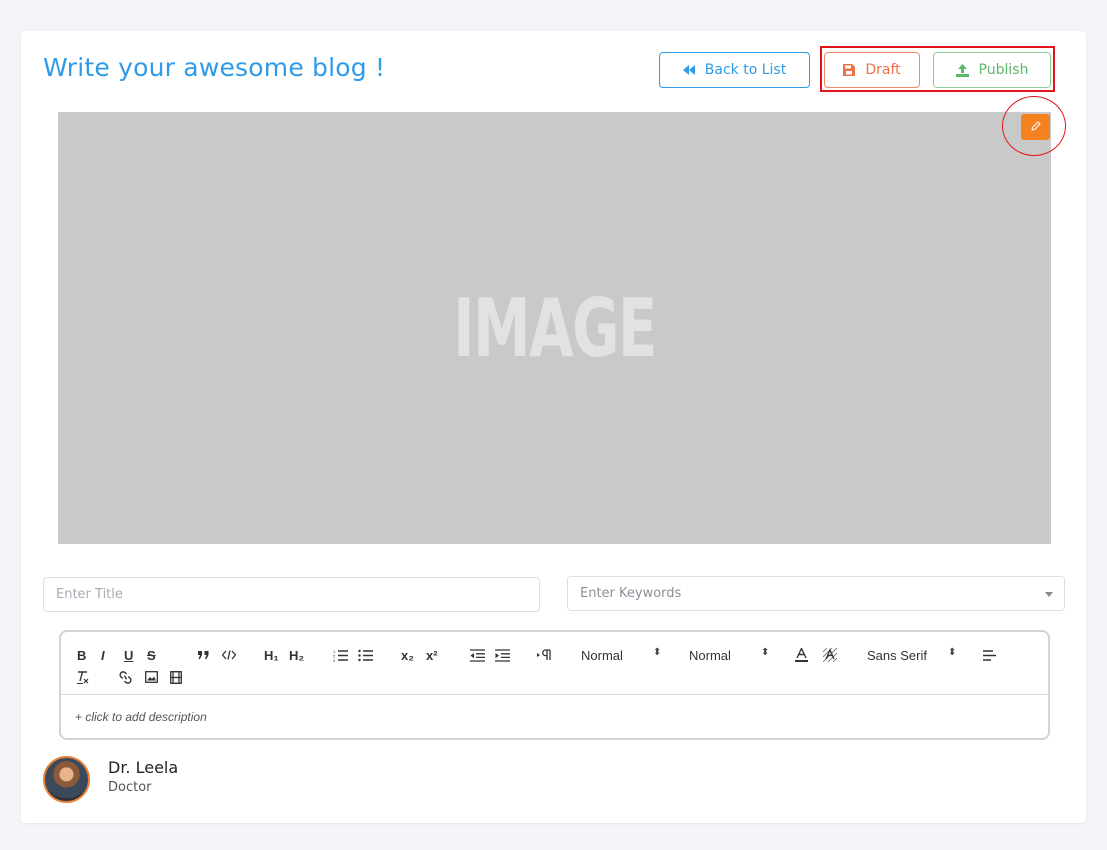 This screenshot has width=1107, height=850. I want to click on align-button, so click(989, 655).